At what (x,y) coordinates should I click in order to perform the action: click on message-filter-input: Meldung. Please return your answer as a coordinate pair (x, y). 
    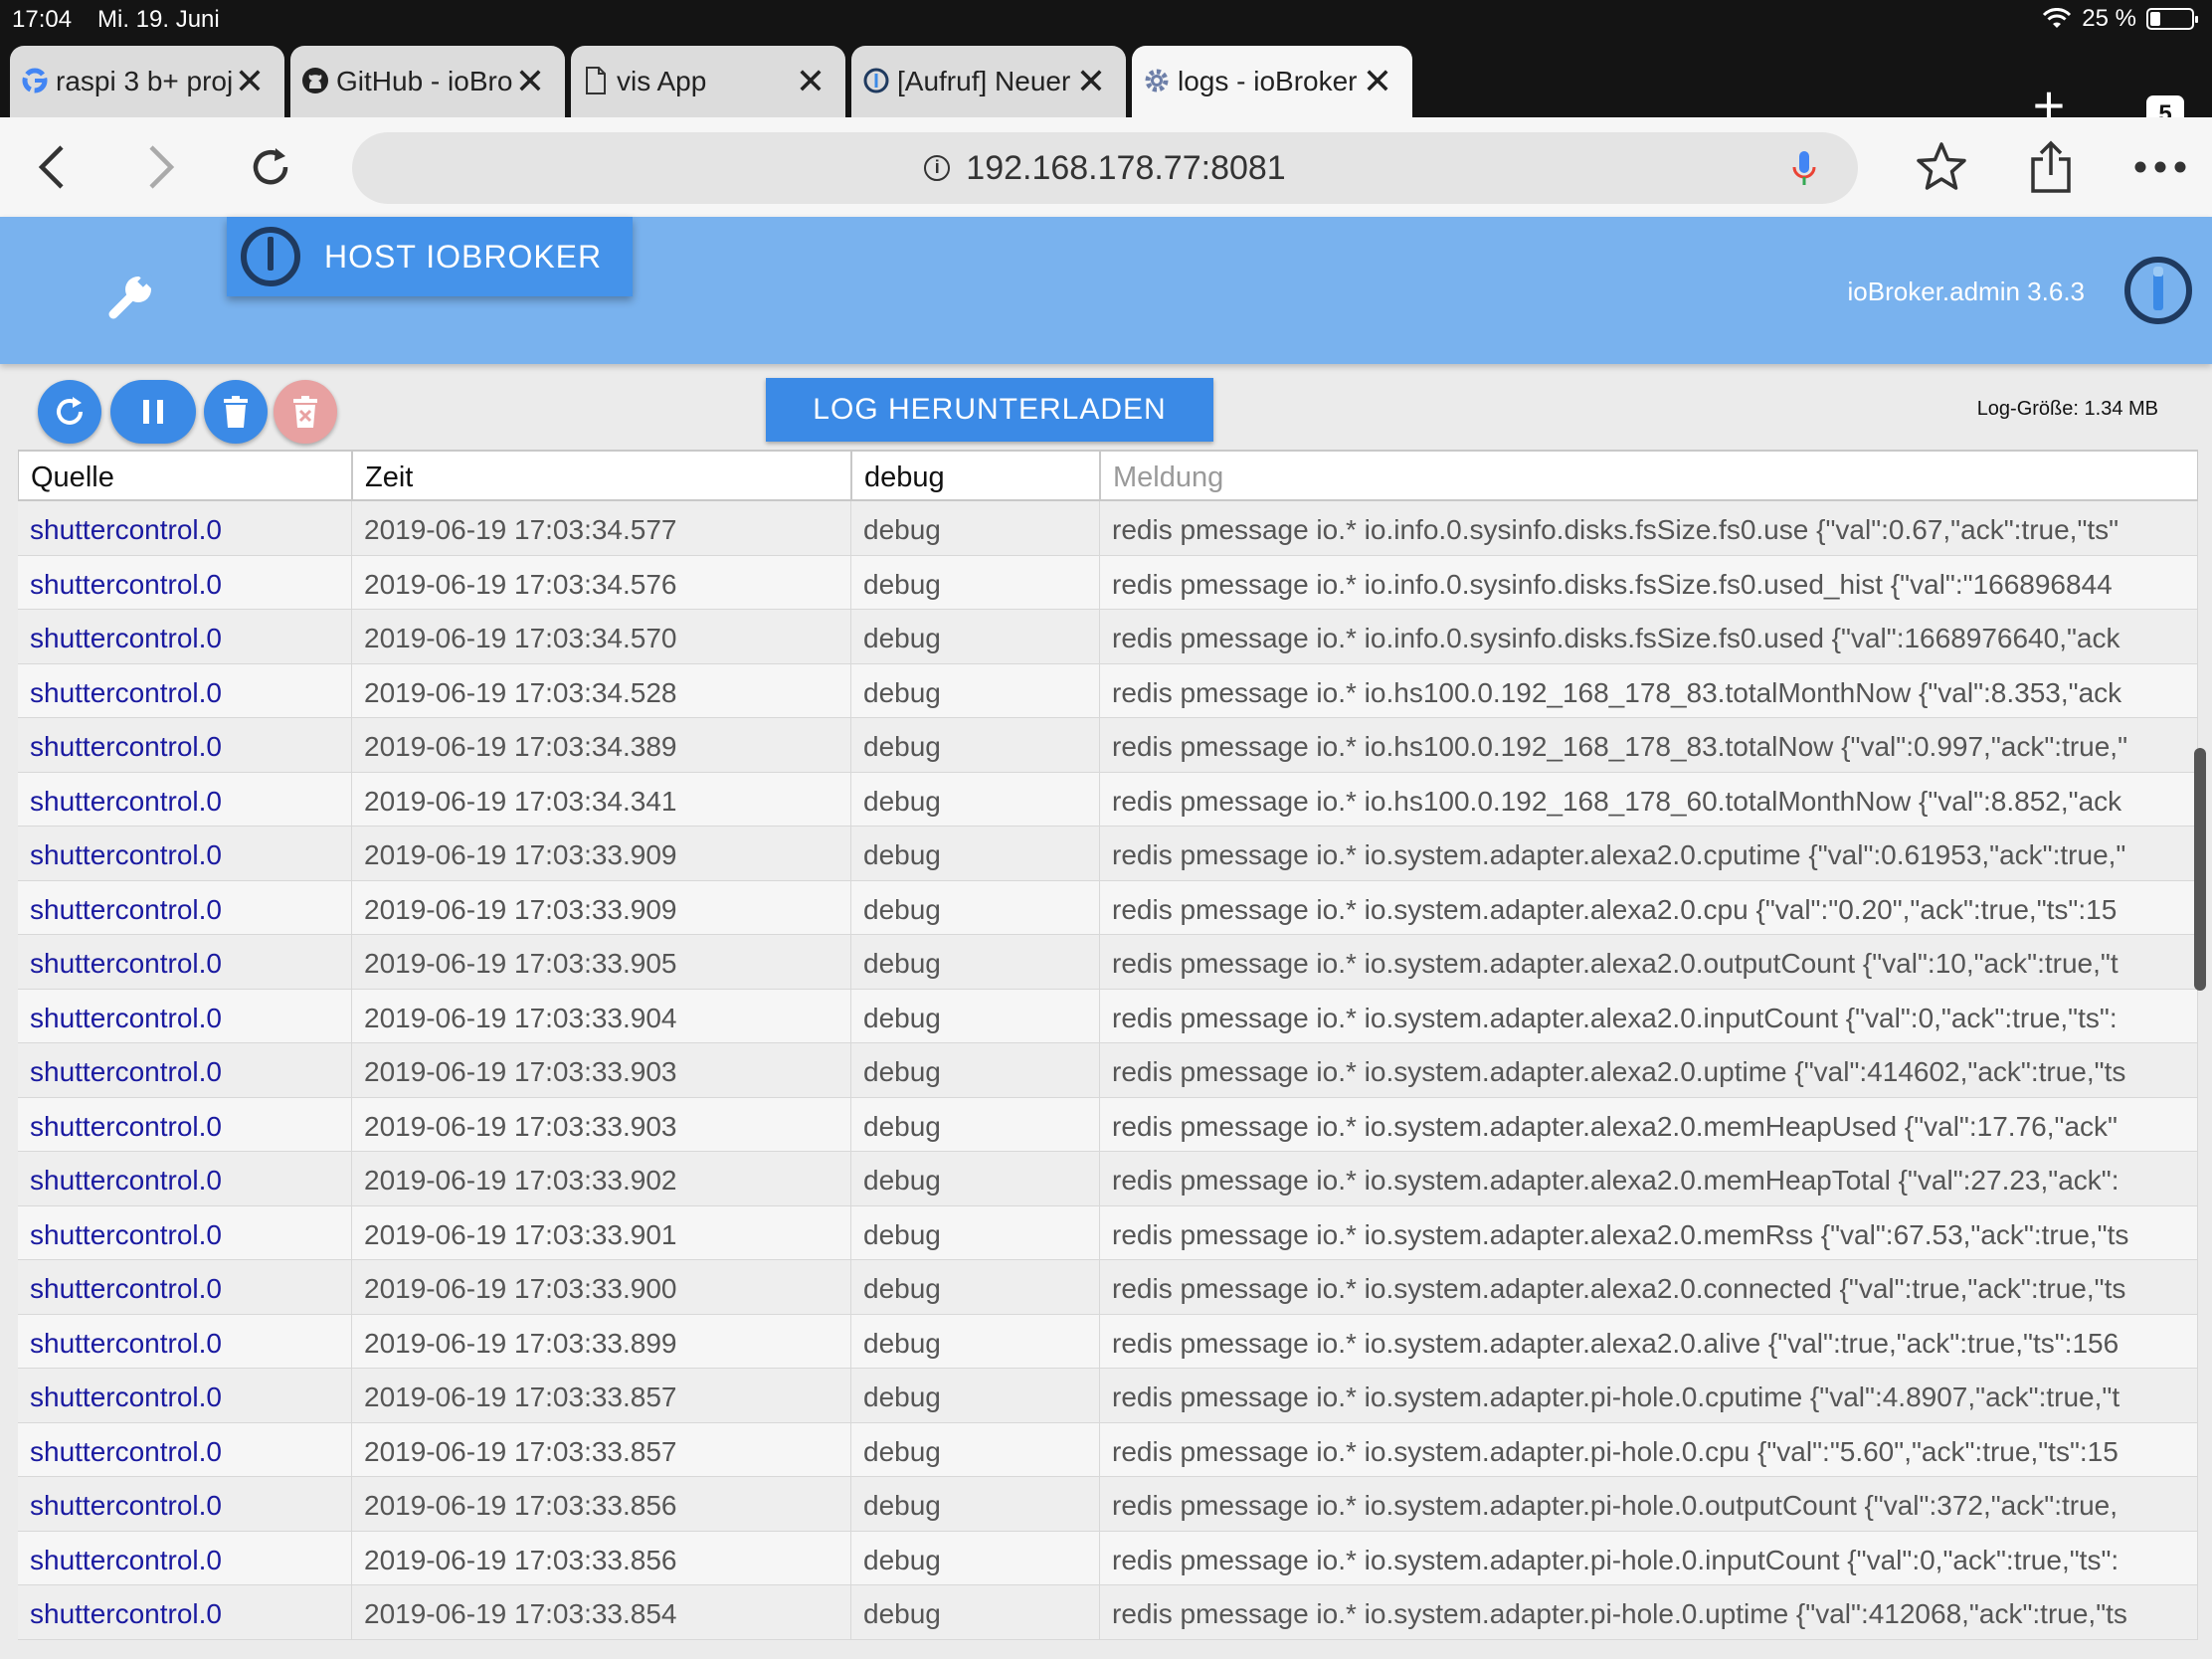
    Looking at the image, I should click on (1649, 475).